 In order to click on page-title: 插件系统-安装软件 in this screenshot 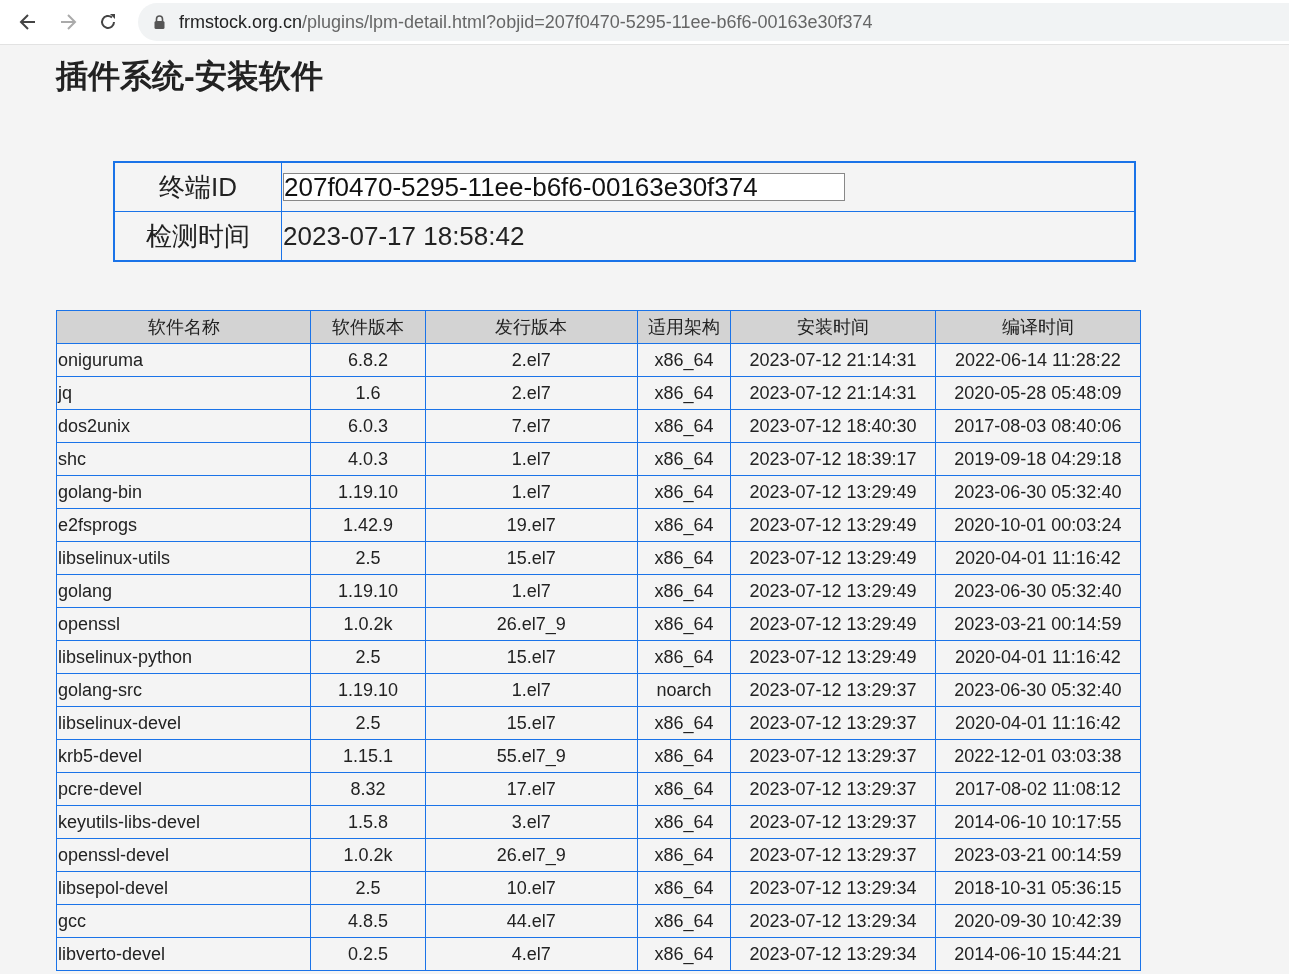, I will do `click(189, 76)`.